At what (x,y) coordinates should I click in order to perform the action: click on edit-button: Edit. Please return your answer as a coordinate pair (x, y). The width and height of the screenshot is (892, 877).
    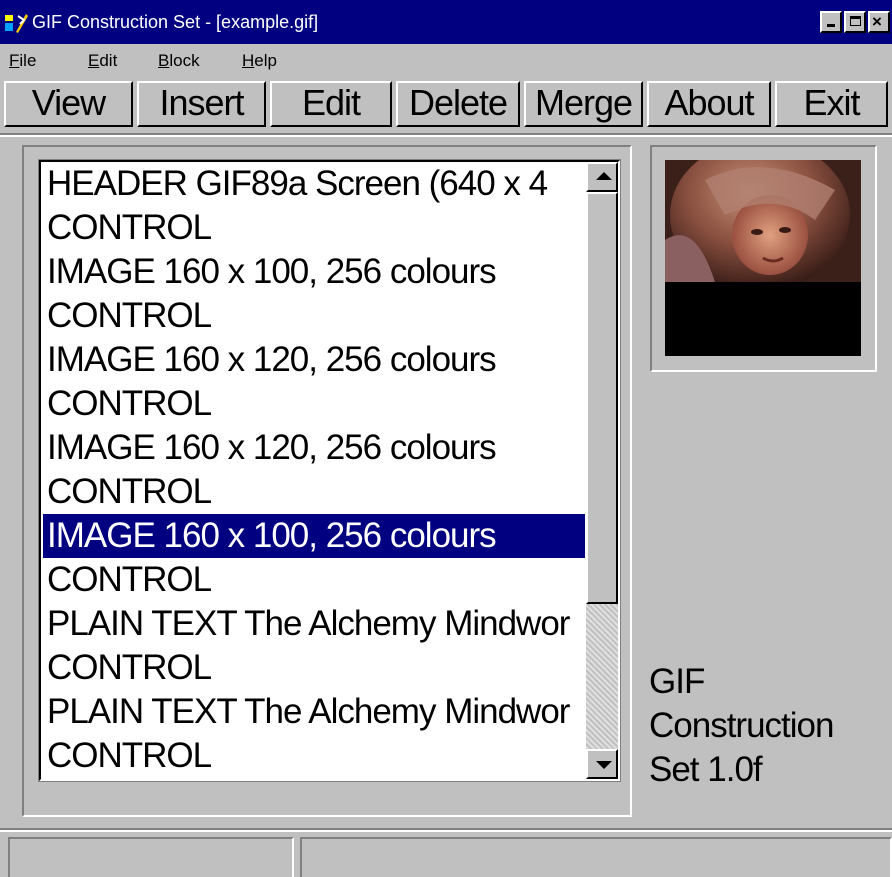
    Looking at the image, I should click on (331, 104).